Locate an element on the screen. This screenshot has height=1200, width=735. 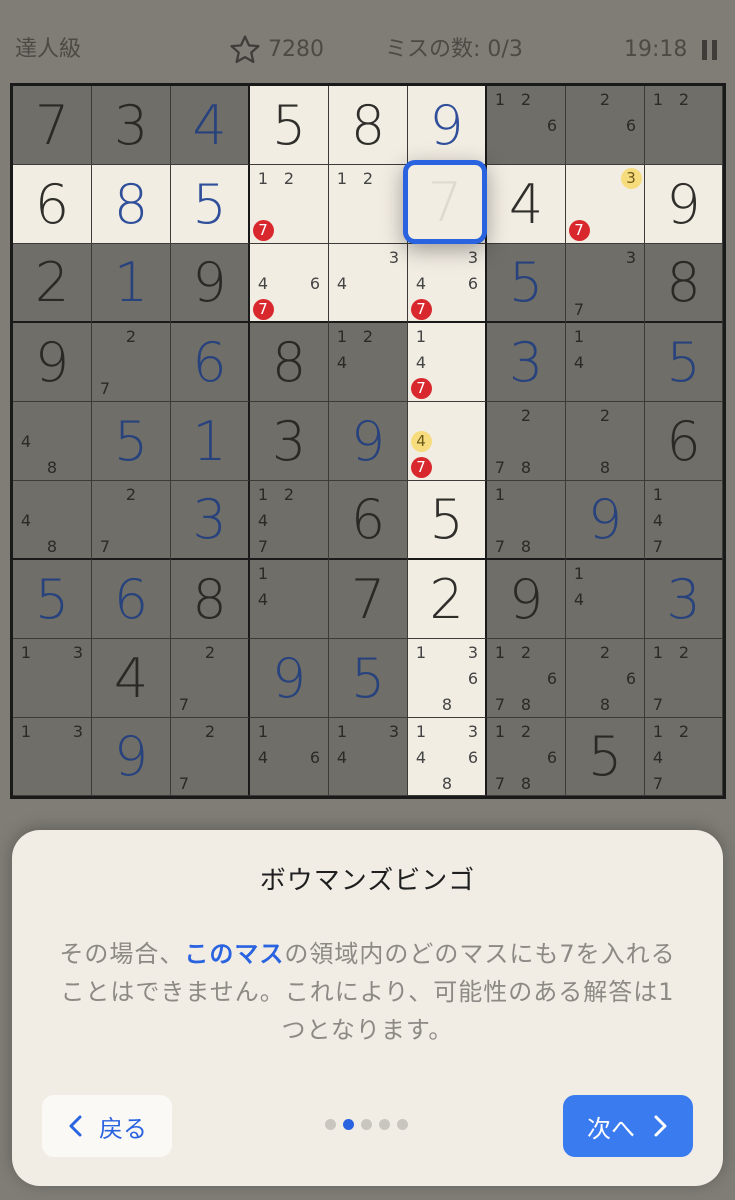
cell-r7c5: 7 is located at coordinates (368, 599).